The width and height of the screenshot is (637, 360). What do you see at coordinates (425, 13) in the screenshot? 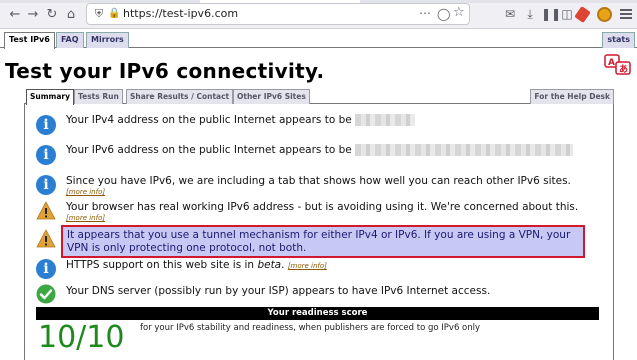
I see `ellipsis-icon: ⋯` at bounding box center [425, 13].